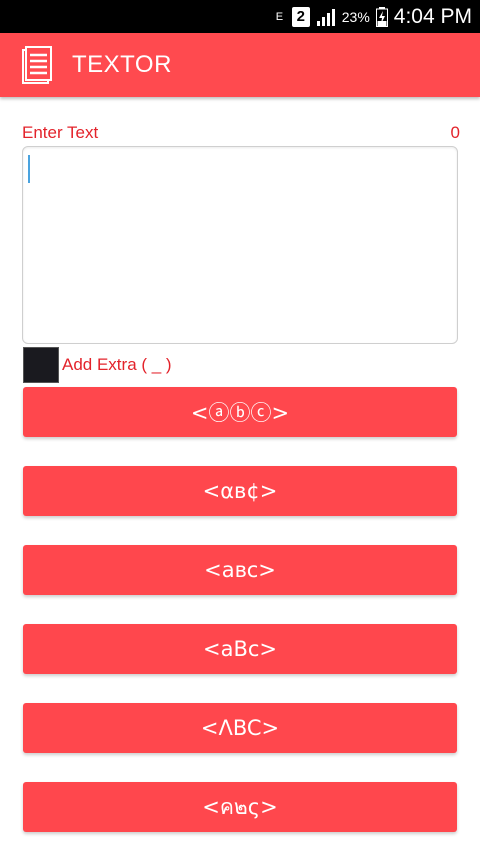  What do you see at coordinates (60, 132) in the screenshot?
I see `enter-text-label: Enter Text` at bounding box center [60, 132].